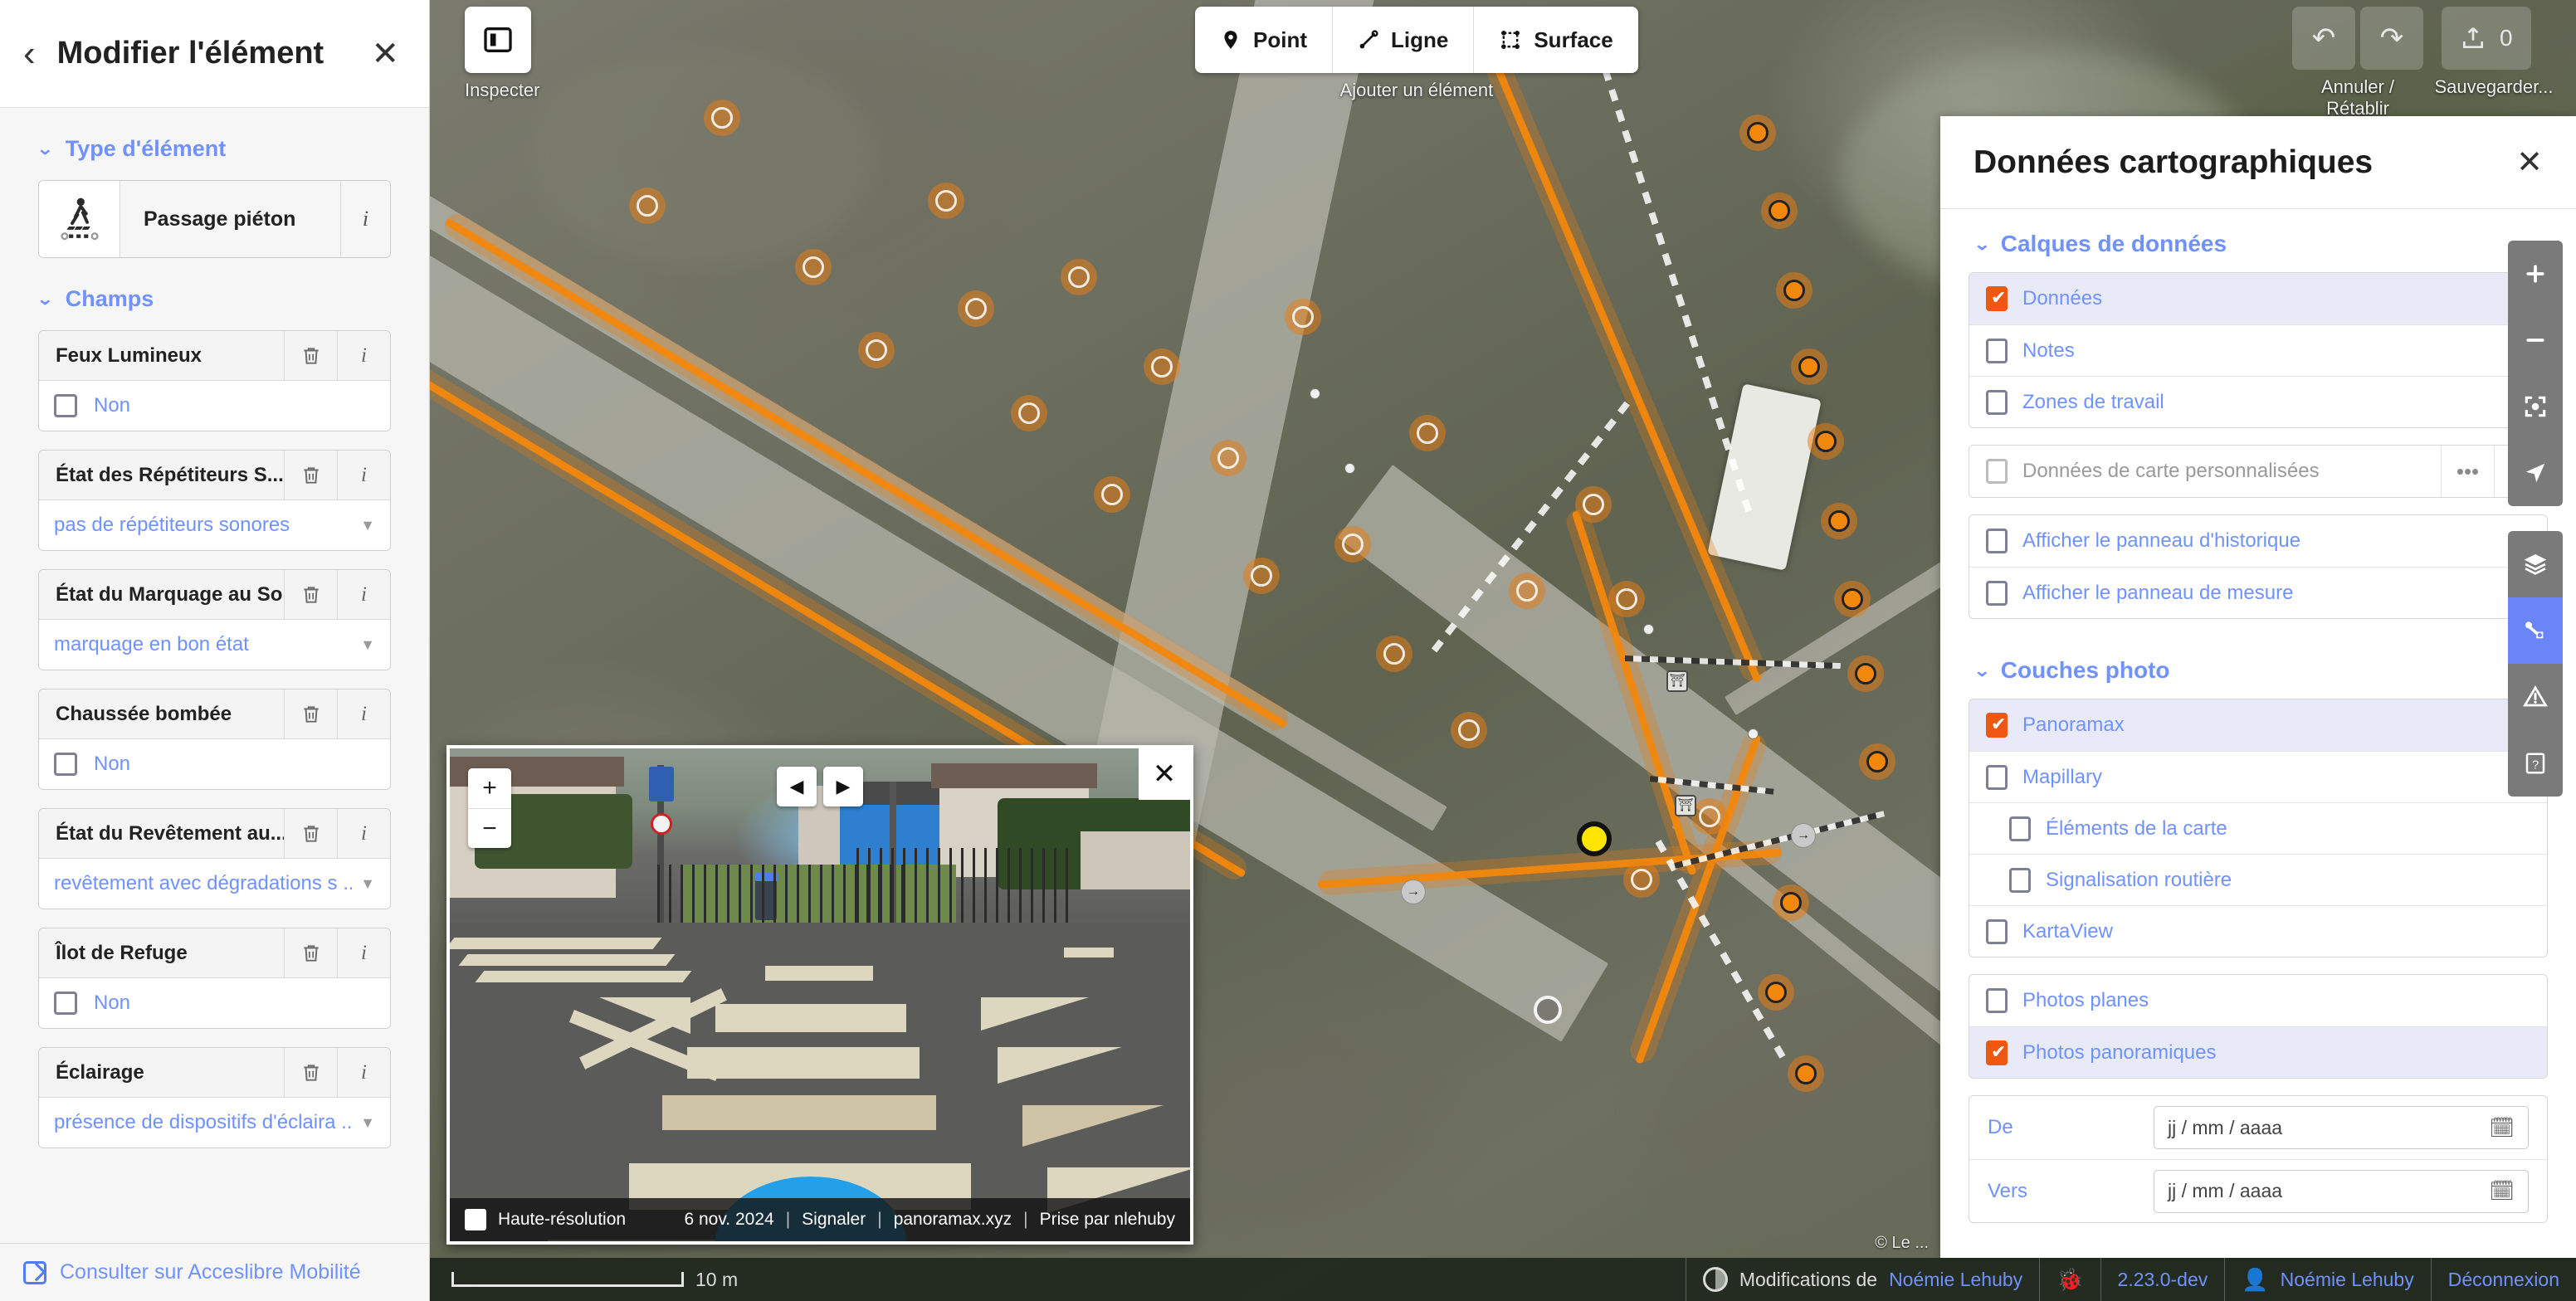 The height and width of the screenshot is (1301, 2576). What do you see at coordinates (214, 144) in the screenshot?
I see `section-type-delement: ⌄ Type d'élément` at bounding box center [214, 144].